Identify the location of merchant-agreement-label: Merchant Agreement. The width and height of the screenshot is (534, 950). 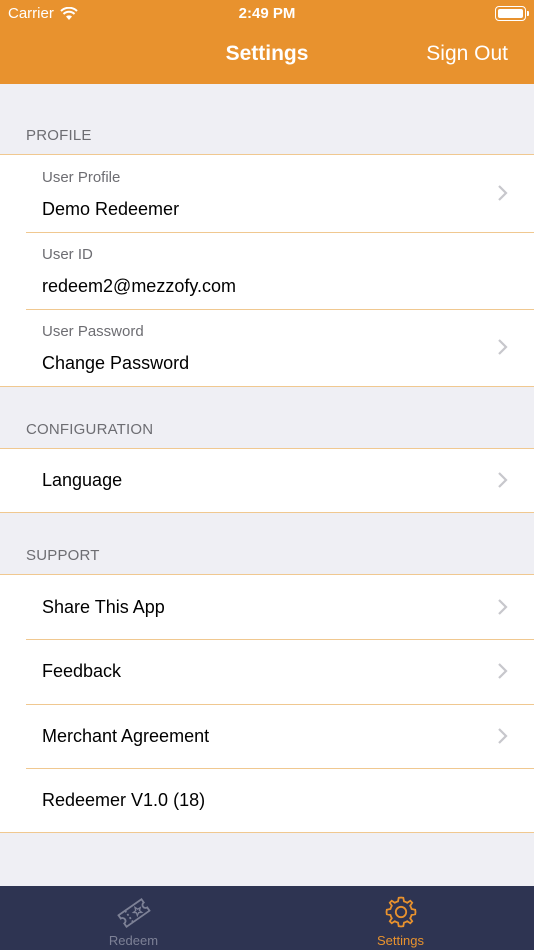
(126, 736).